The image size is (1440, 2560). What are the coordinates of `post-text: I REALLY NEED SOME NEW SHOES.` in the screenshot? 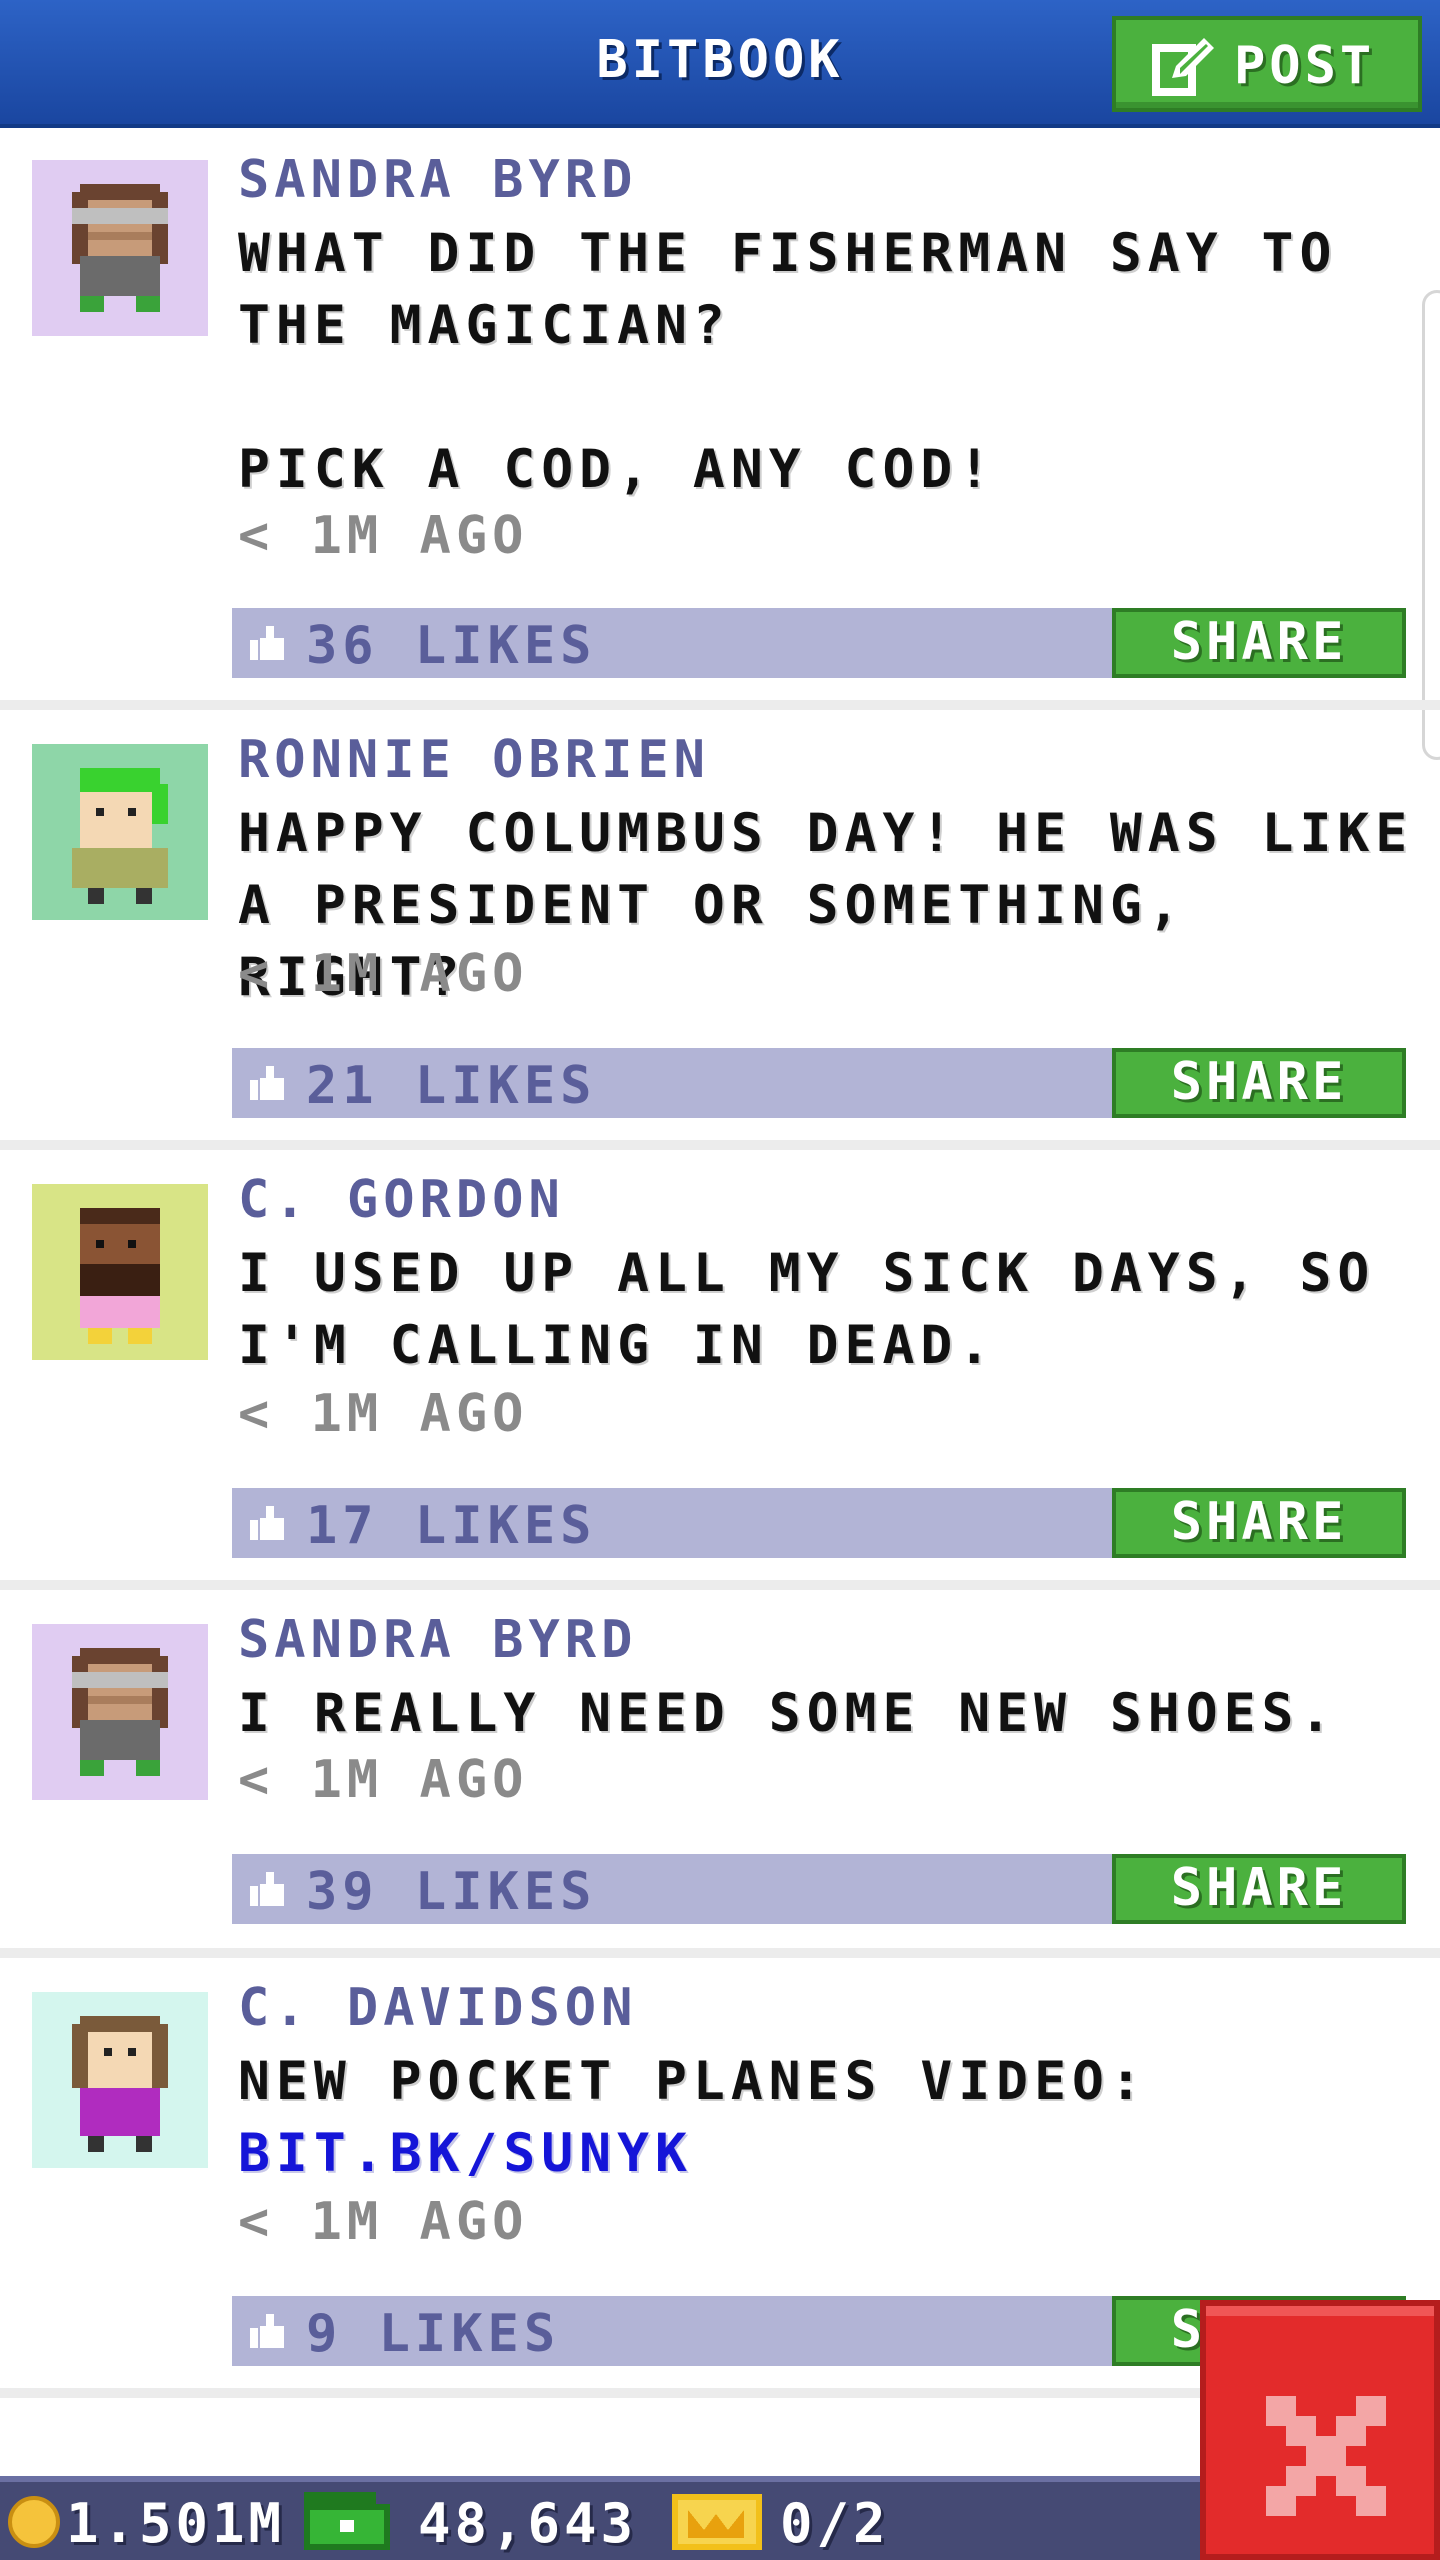 It's located at (788, 1713).